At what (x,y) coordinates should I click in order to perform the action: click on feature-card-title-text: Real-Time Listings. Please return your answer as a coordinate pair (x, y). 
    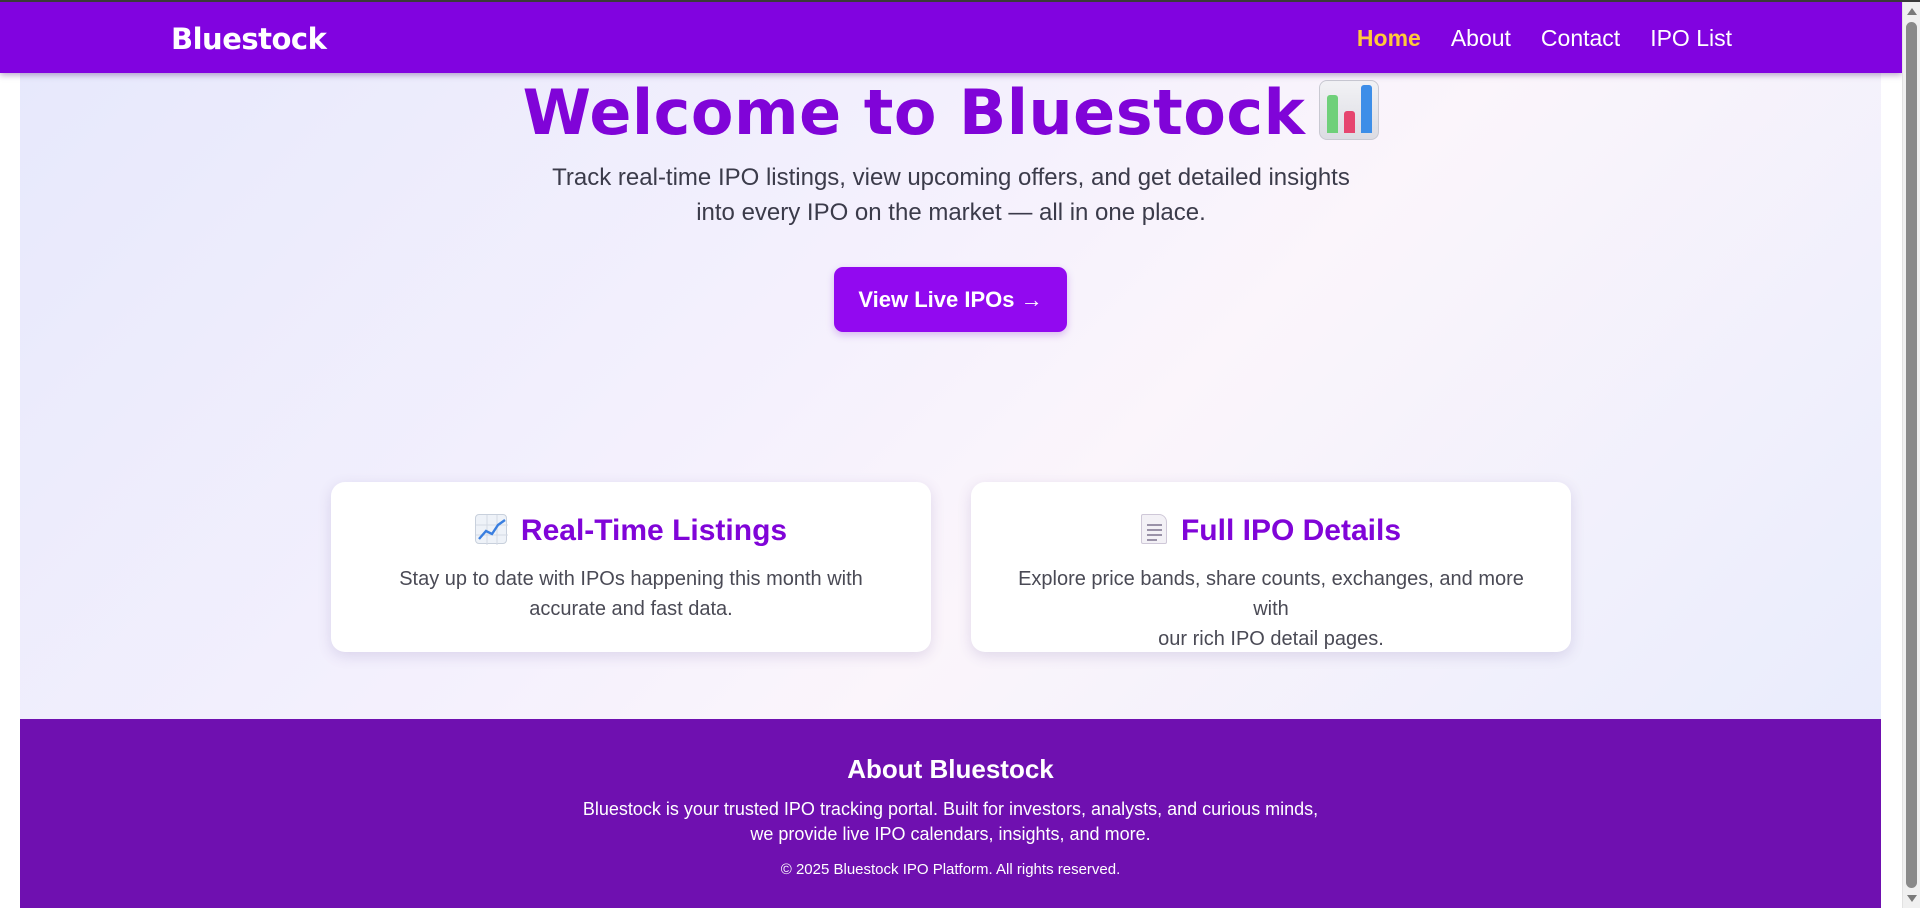
    Looking at the image, I should click on (654, 530).